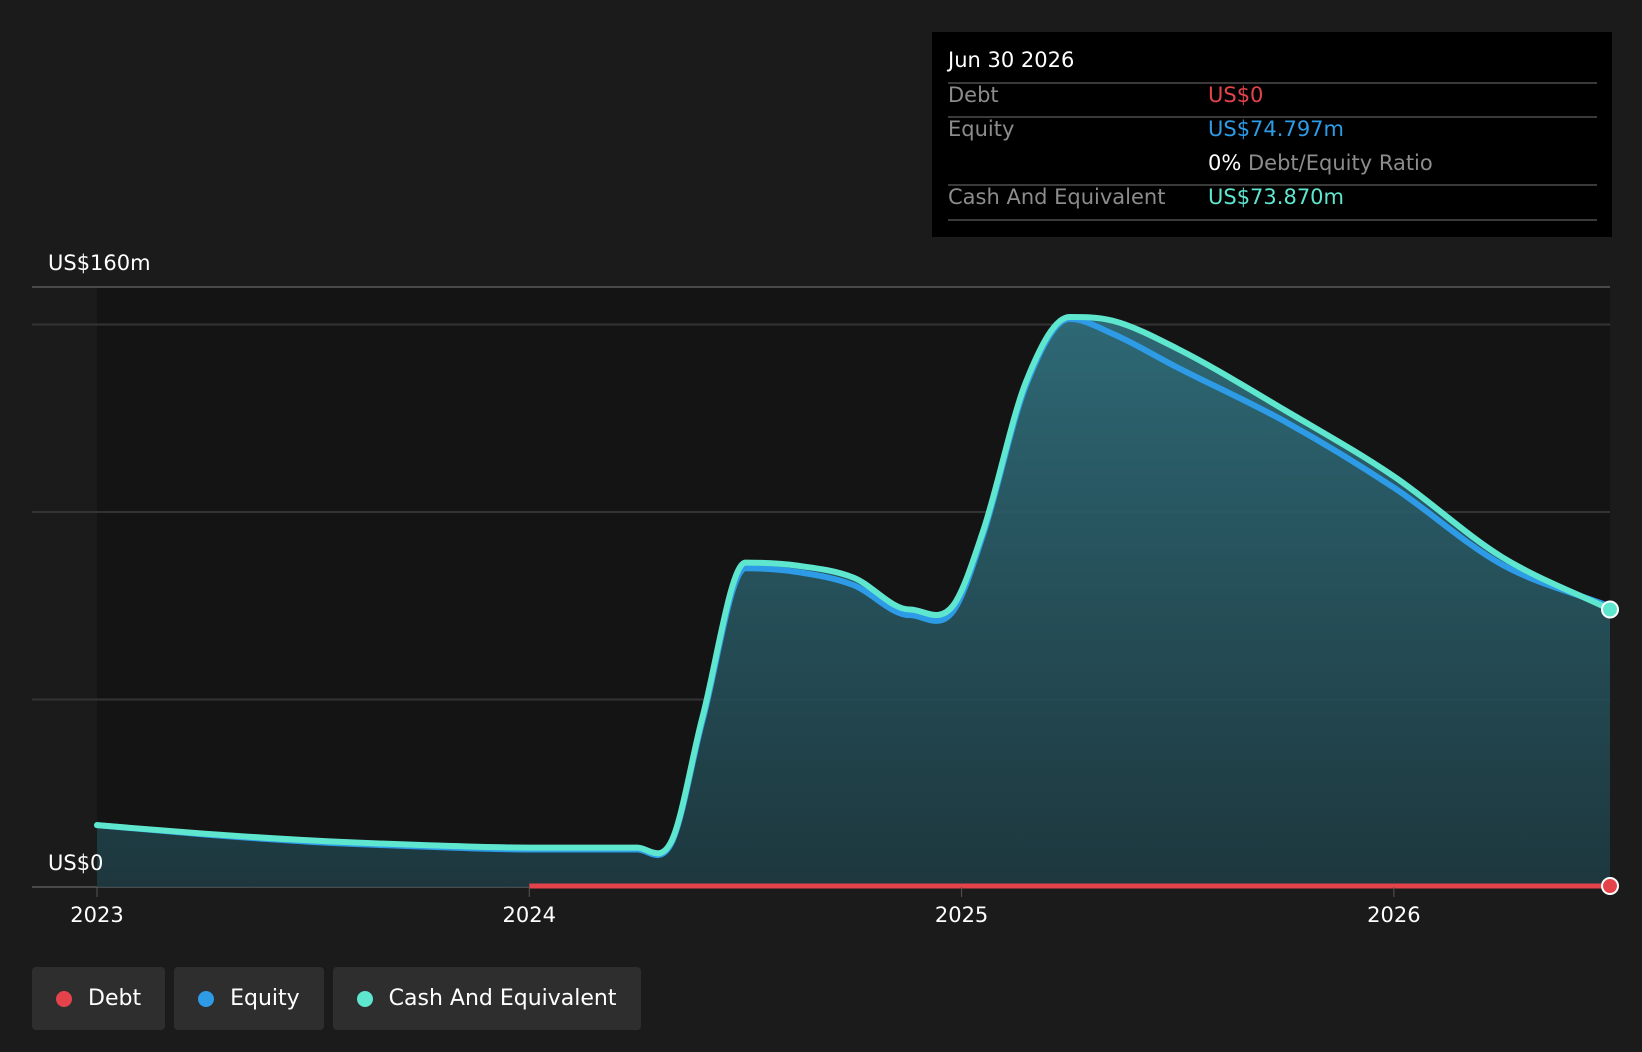  I want to click on debt-end-marker, so click(1610, 886).